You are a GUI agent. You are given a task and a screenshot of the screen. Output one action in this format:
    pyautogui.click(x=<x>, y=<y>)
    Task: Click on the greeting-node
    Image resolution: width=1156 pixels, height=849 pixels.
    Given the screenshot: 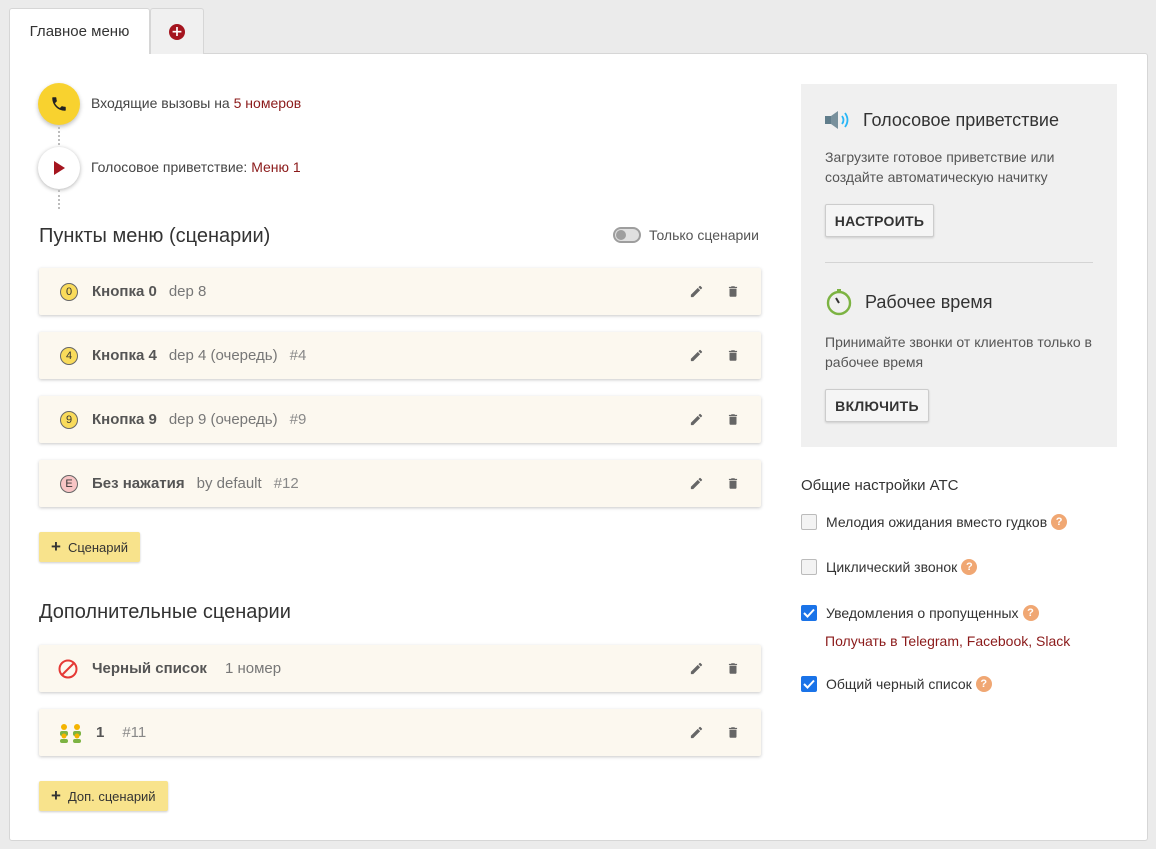 What is the action you would take?
    pyautogui.click(x=59, y=168)
    